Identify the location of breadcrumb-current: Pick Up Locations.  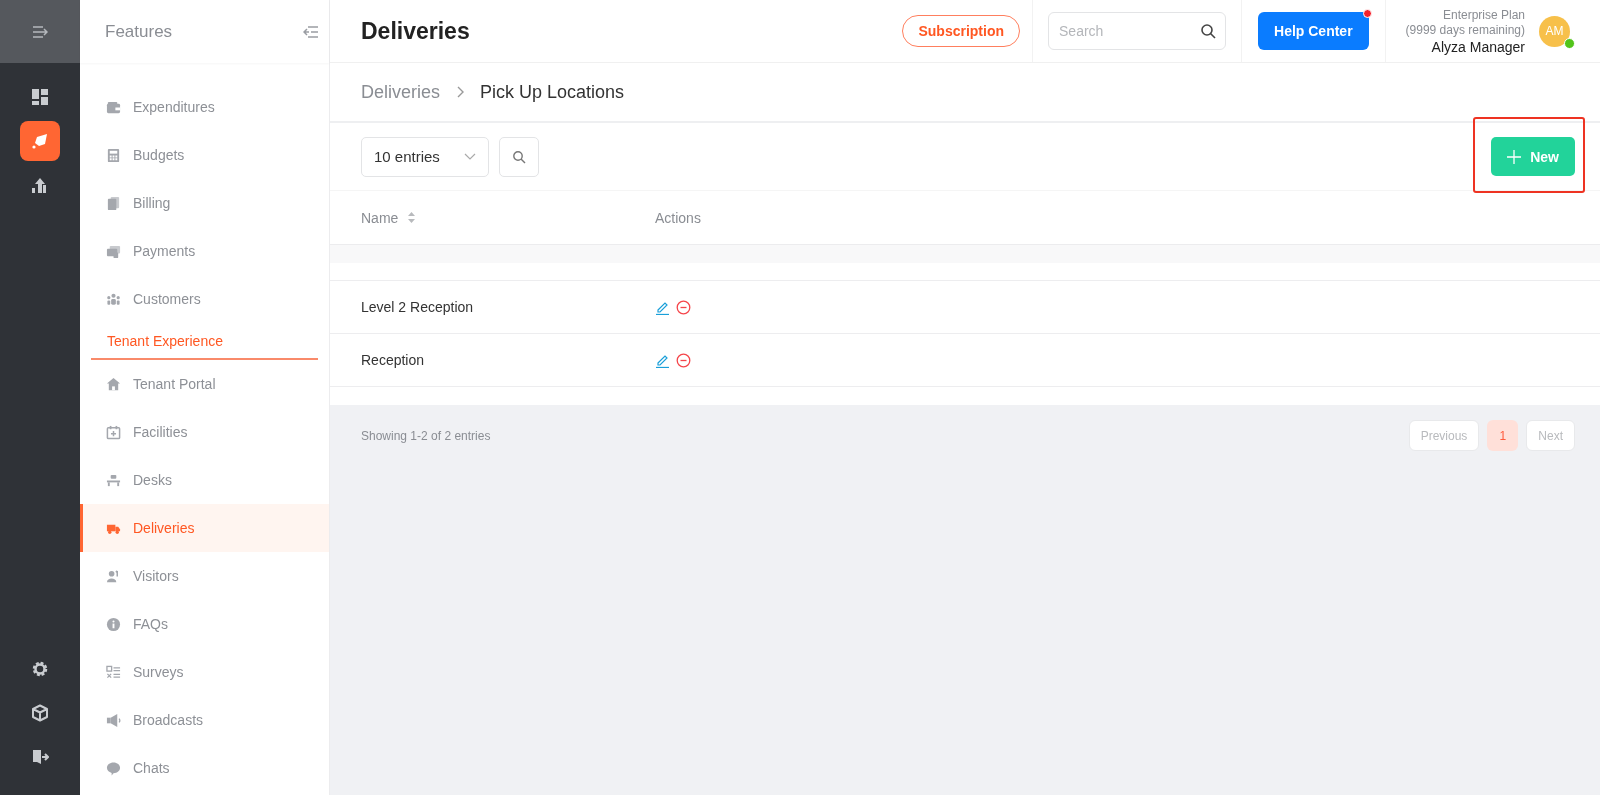
(552, 92).